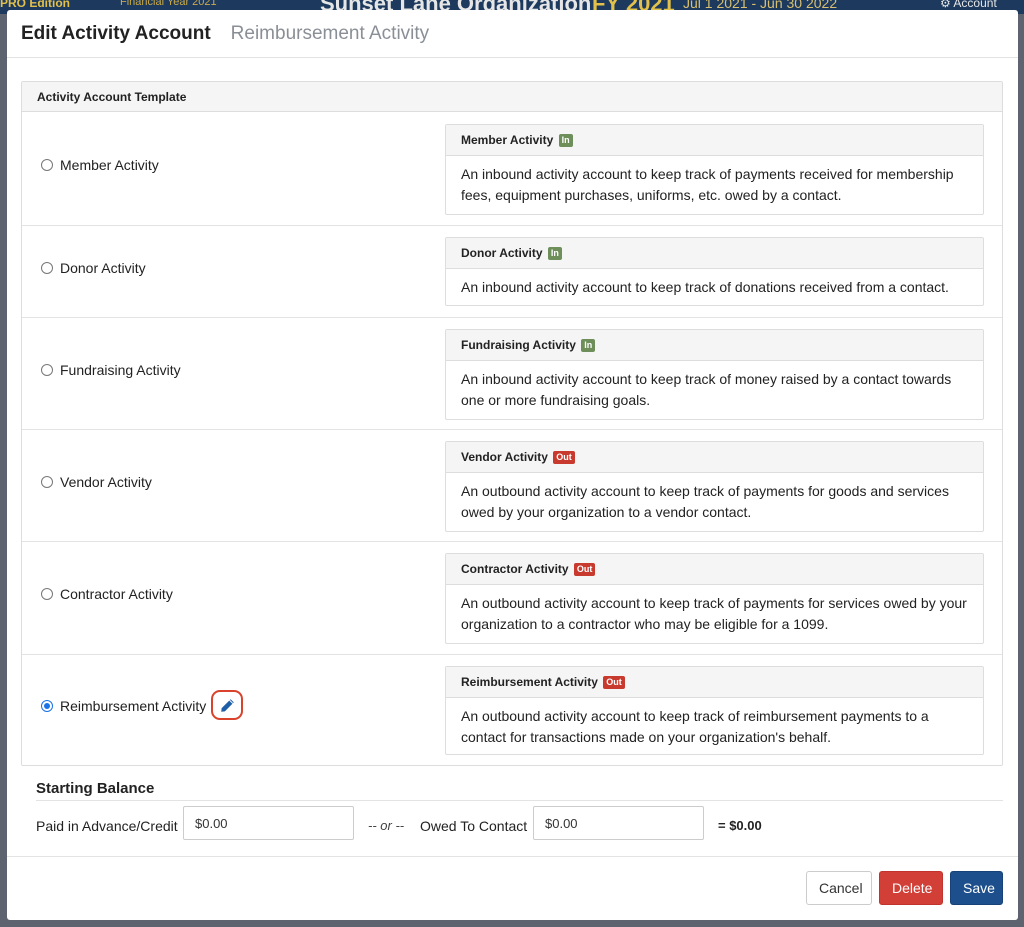  Describe the element at coordinates (976, 888) in the screenshot. I see `save-button: Save` at that location.